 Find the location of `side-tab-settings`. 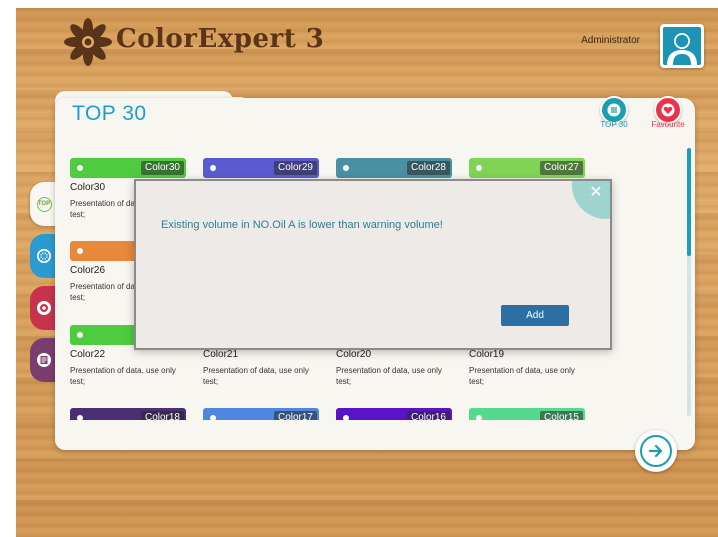

side-tab-settings is located at coordinates (44, 256).